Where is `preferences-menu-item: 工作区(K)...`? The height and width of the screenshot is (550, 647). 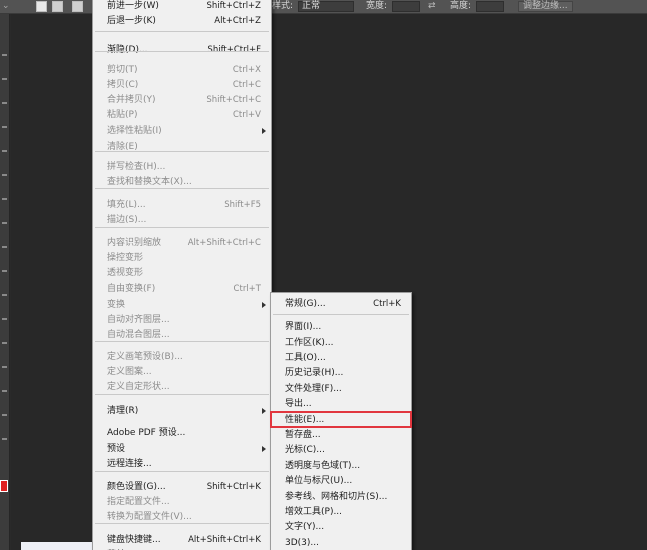 preferences-menu-item: 工作区(K)... is located at coordinates (341, 343).